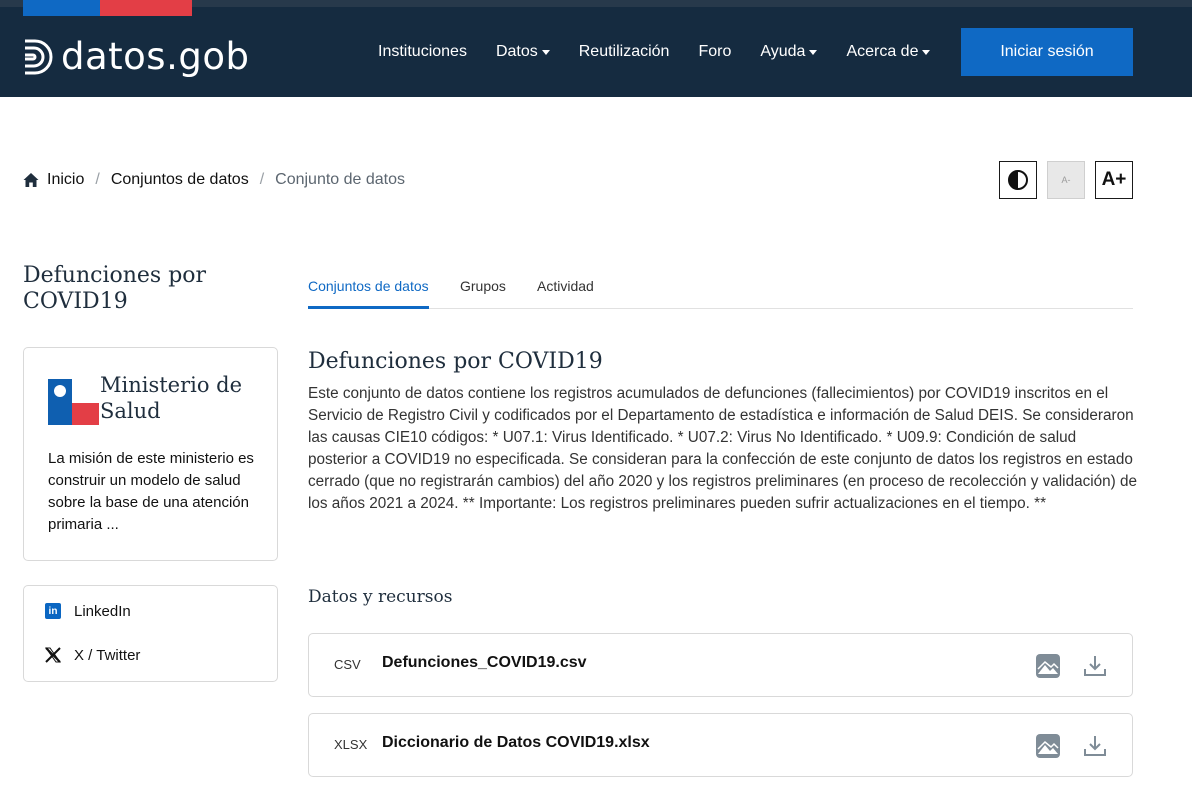  I want to click on breadcrumb-current: Conjunto de datos, so click(340, 179).